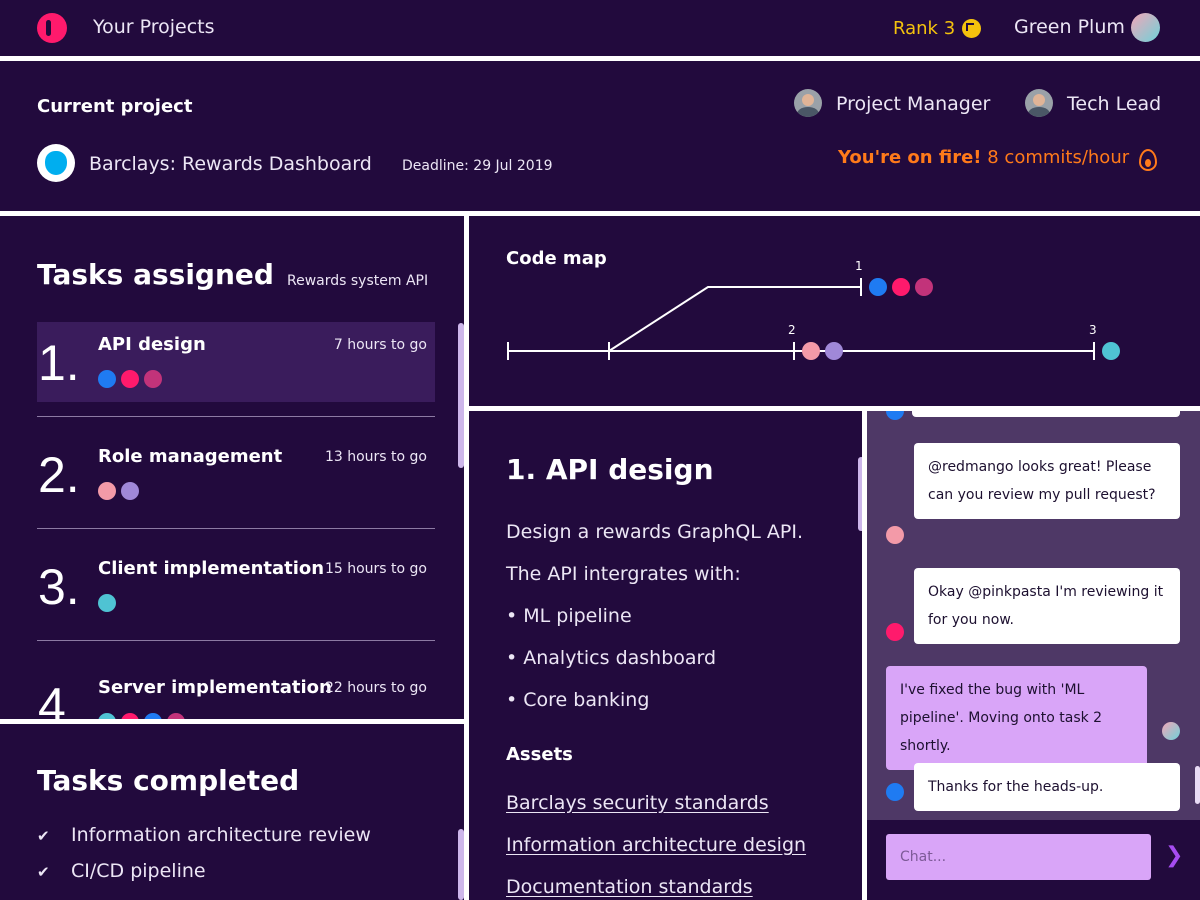 The image size is (1200, 900). I want to click on task-name: Role management, so click(190, 456).